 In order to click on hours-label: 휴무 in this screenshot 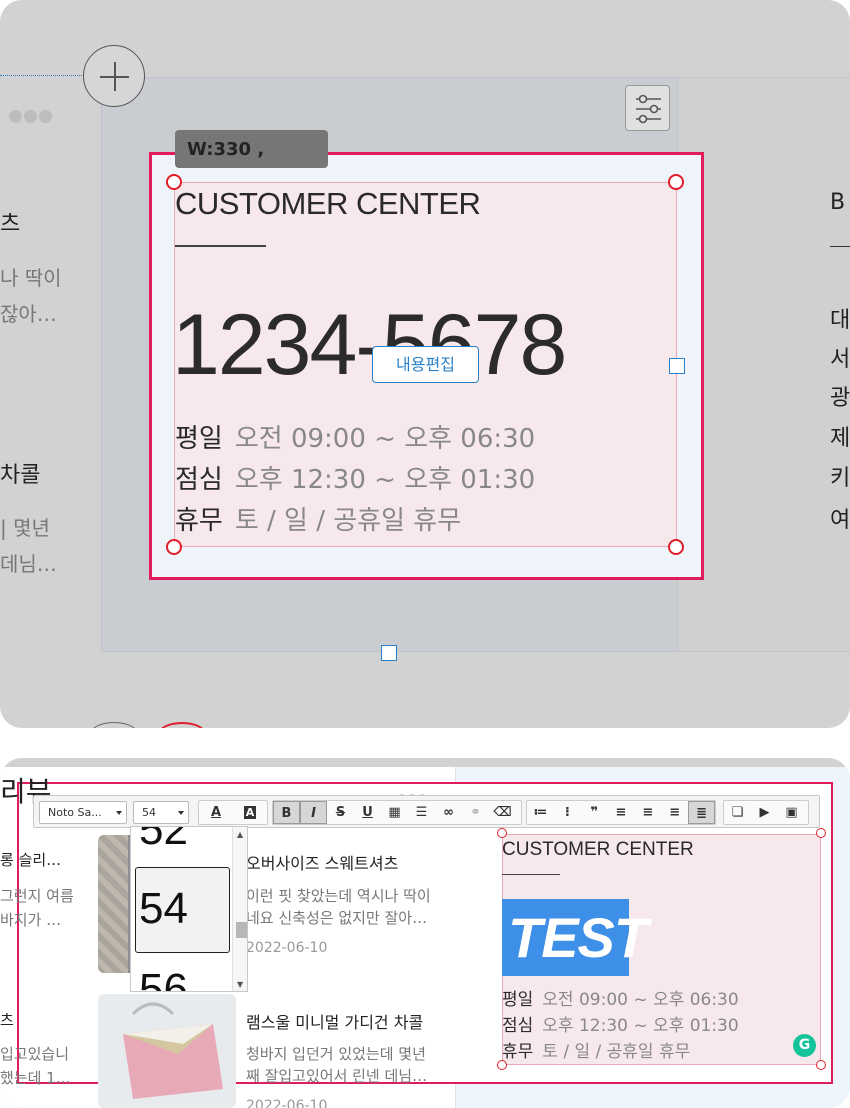, I will do `click(199, 521)`.